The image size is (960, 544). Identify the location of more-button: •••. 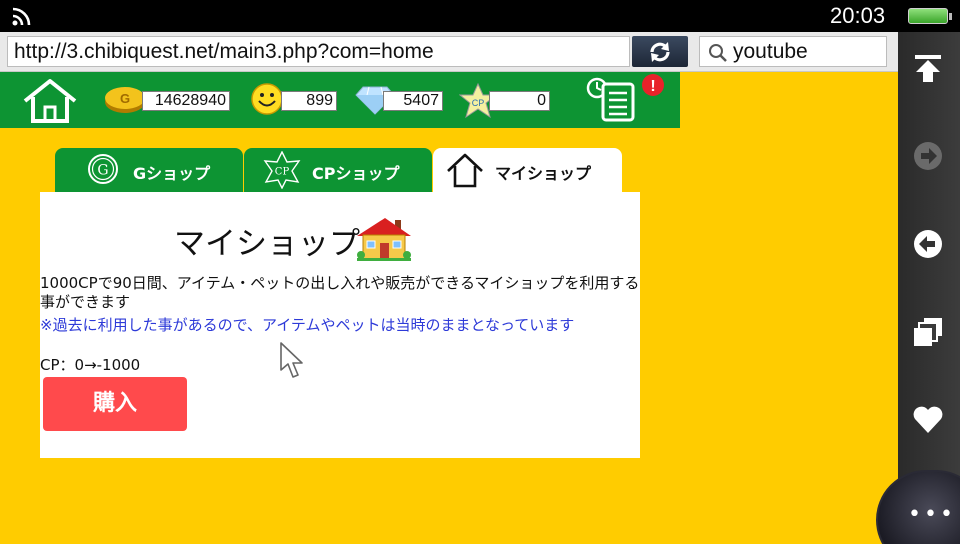
(918, 507).